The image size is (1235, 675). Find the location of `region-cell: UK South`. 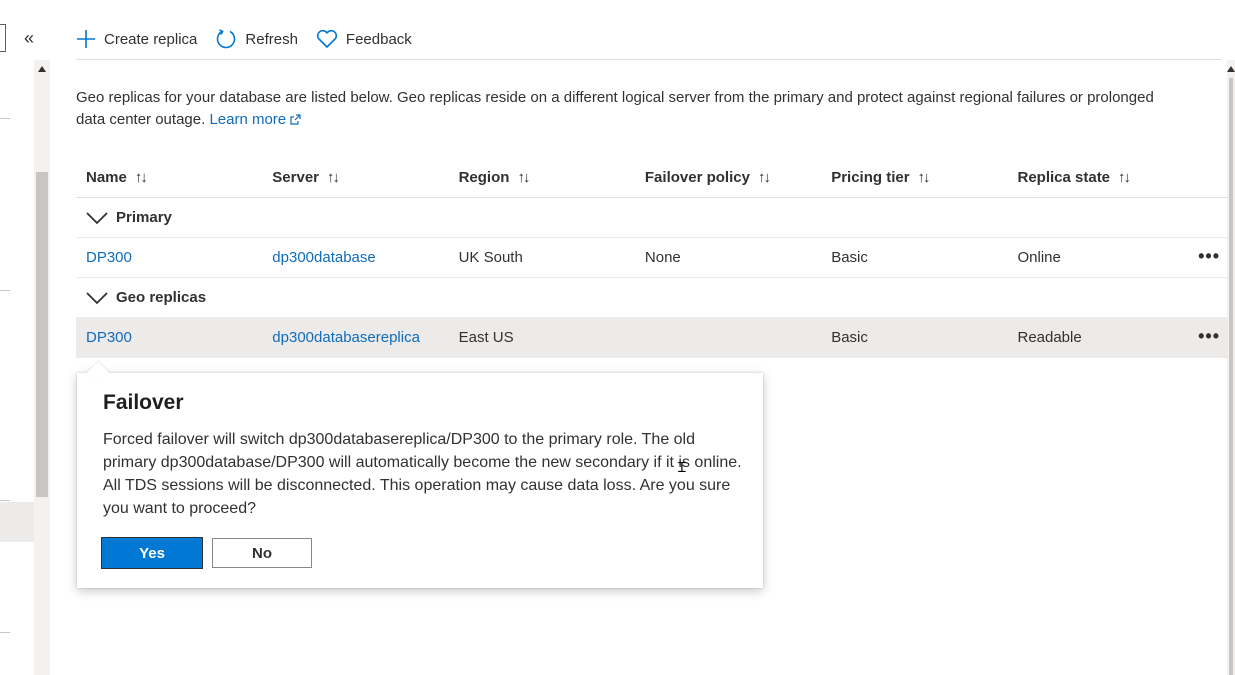

region-cell: UK South is located at coordinates (490, 257).